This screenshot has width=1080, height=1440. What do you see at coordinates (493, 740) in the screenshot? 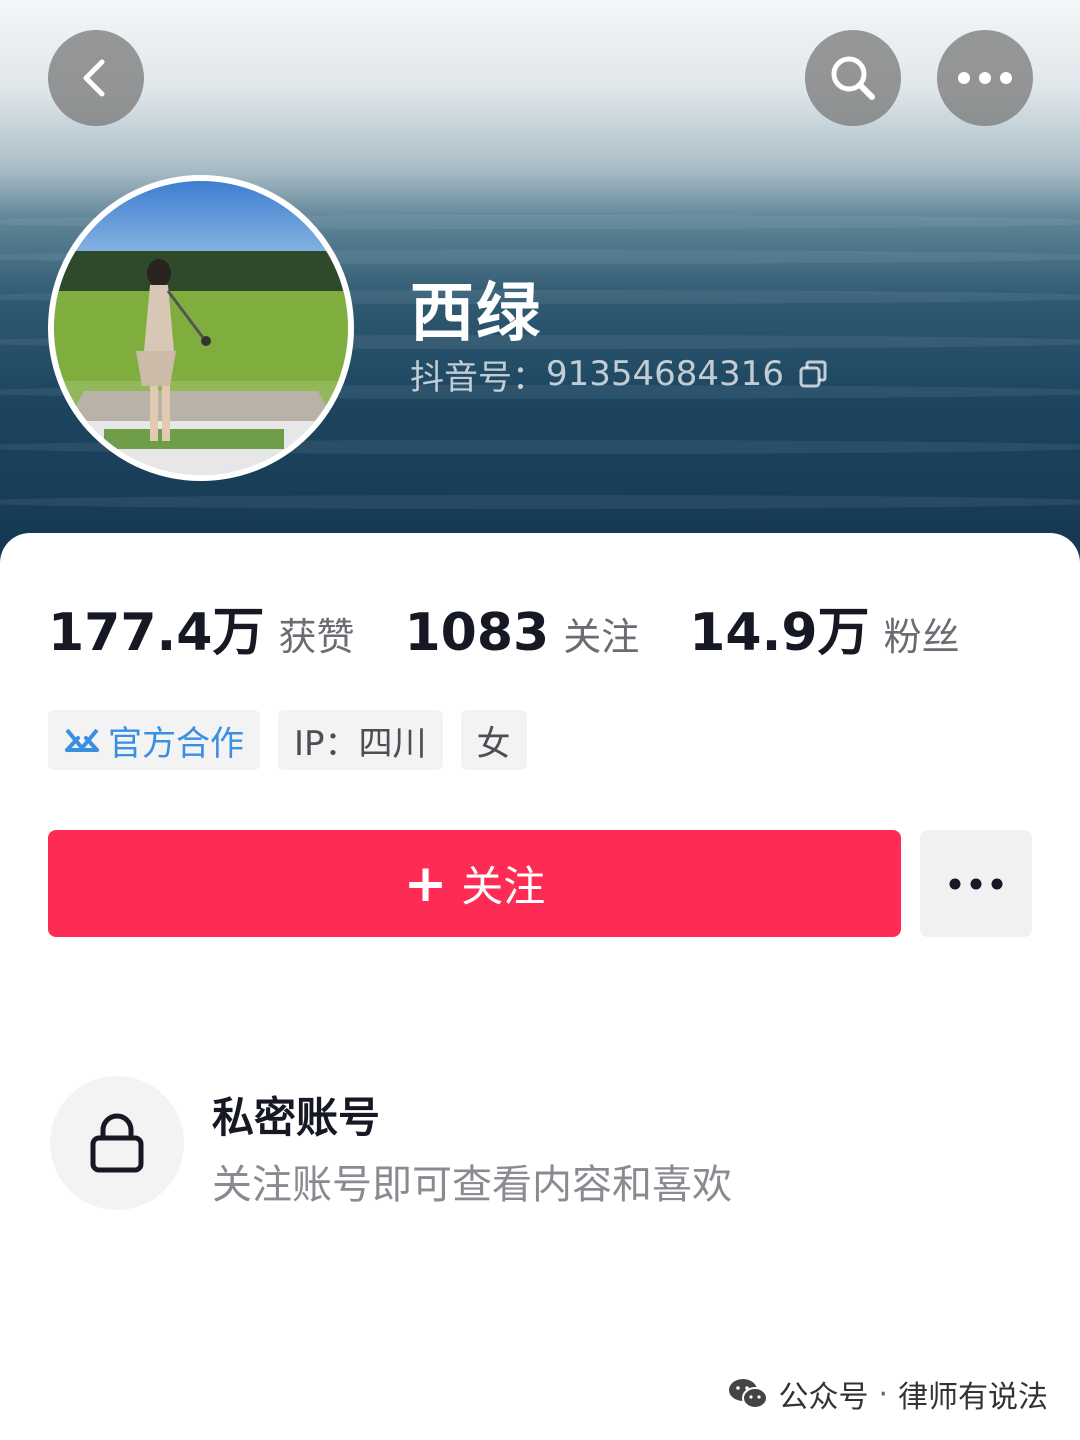
I see `gender-tag: 女` at bounding box center [493, 740].